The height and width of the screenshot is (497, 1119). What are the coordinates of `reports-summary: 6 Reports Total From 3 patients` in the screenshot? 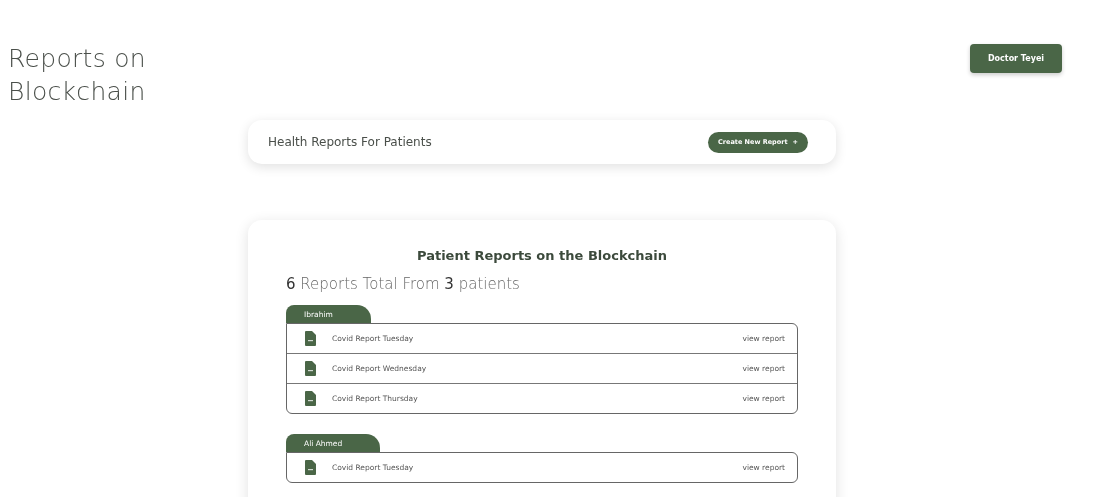 It's located at (403, 284).